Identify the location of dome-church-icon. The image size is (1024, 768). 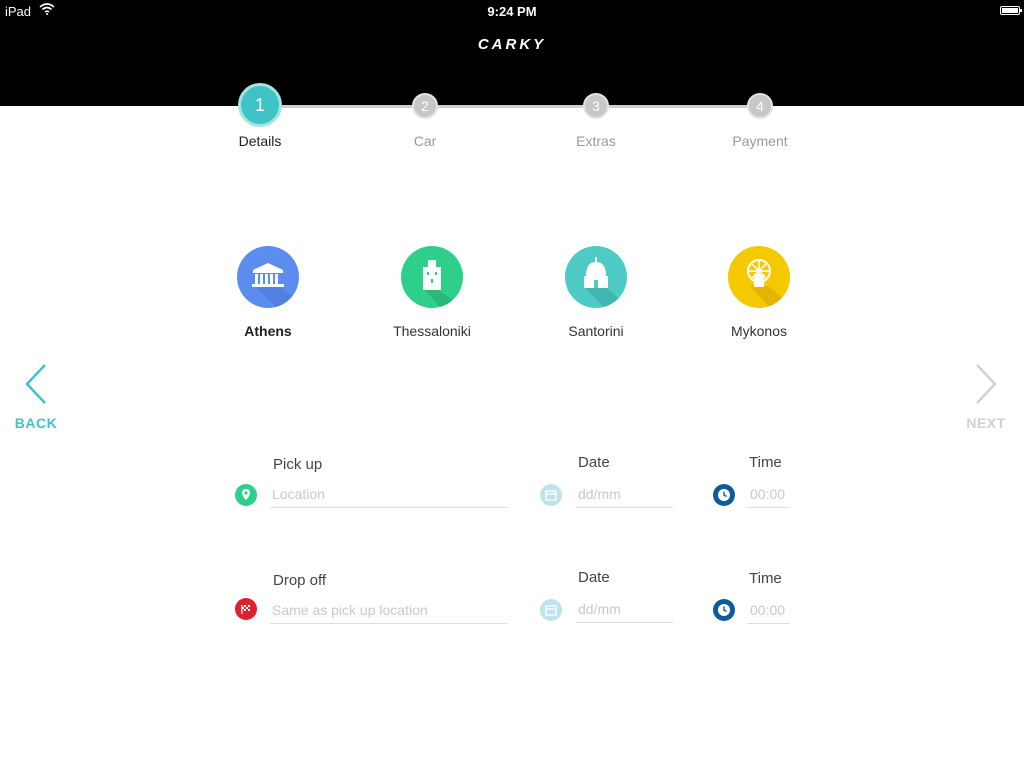
(596, 277).